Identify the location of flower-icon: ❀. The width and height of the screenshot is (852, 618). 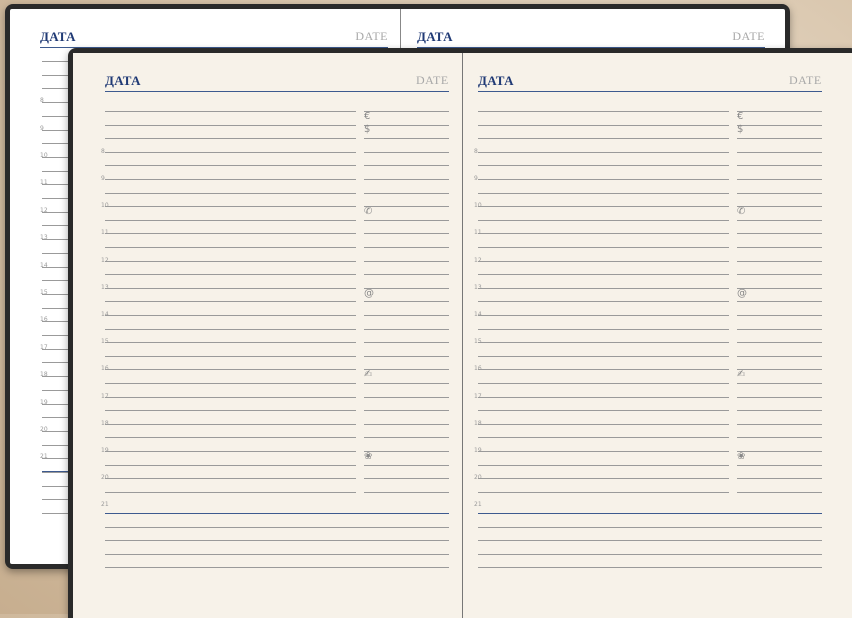
(741, 456).